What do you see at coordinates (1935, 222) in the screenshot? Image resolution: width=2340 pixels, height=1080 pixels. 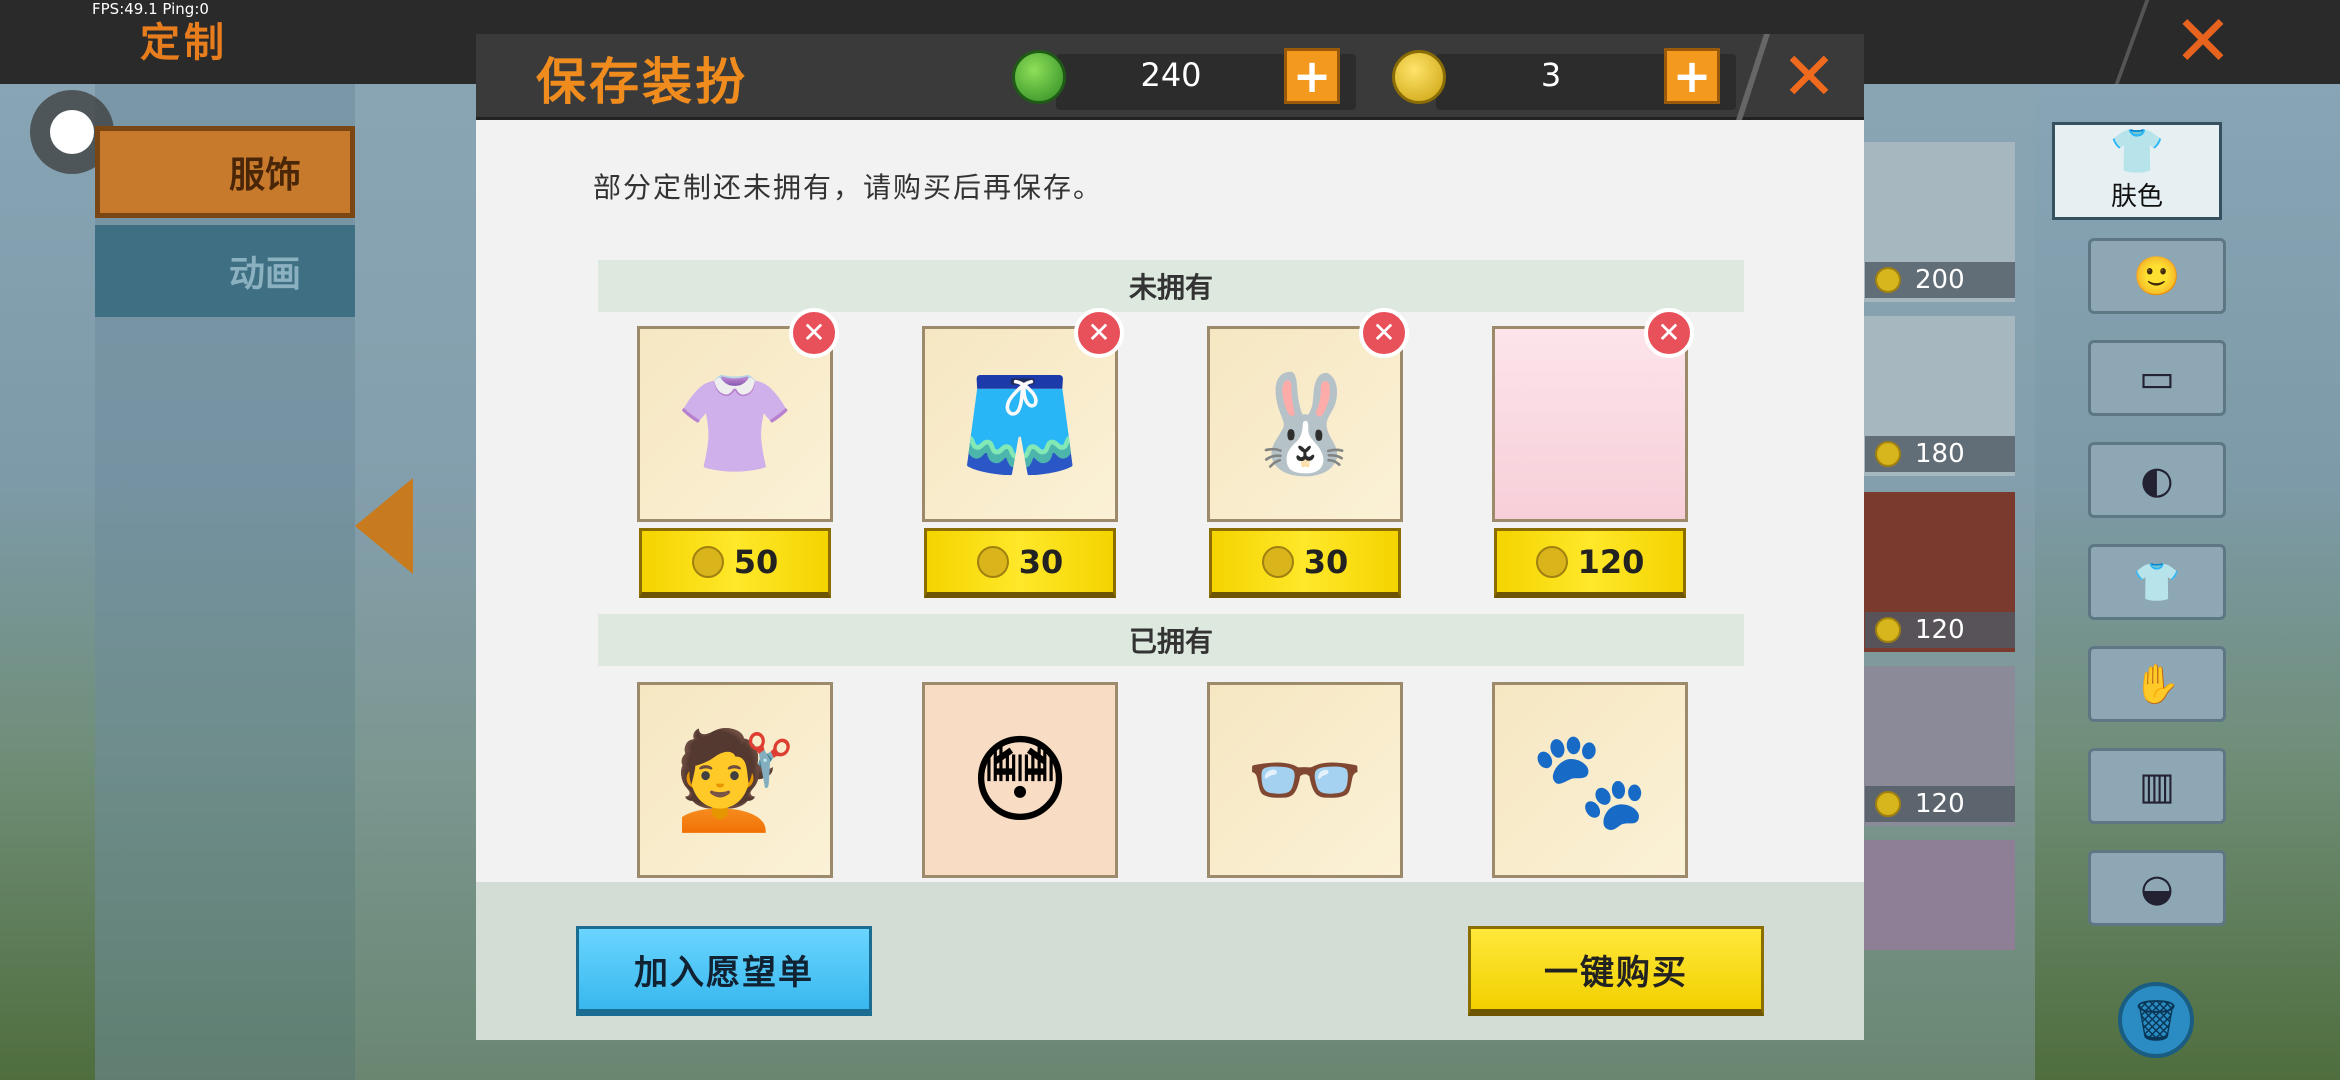 I see `shop-card: 200` at bounding box center [1935, 222].